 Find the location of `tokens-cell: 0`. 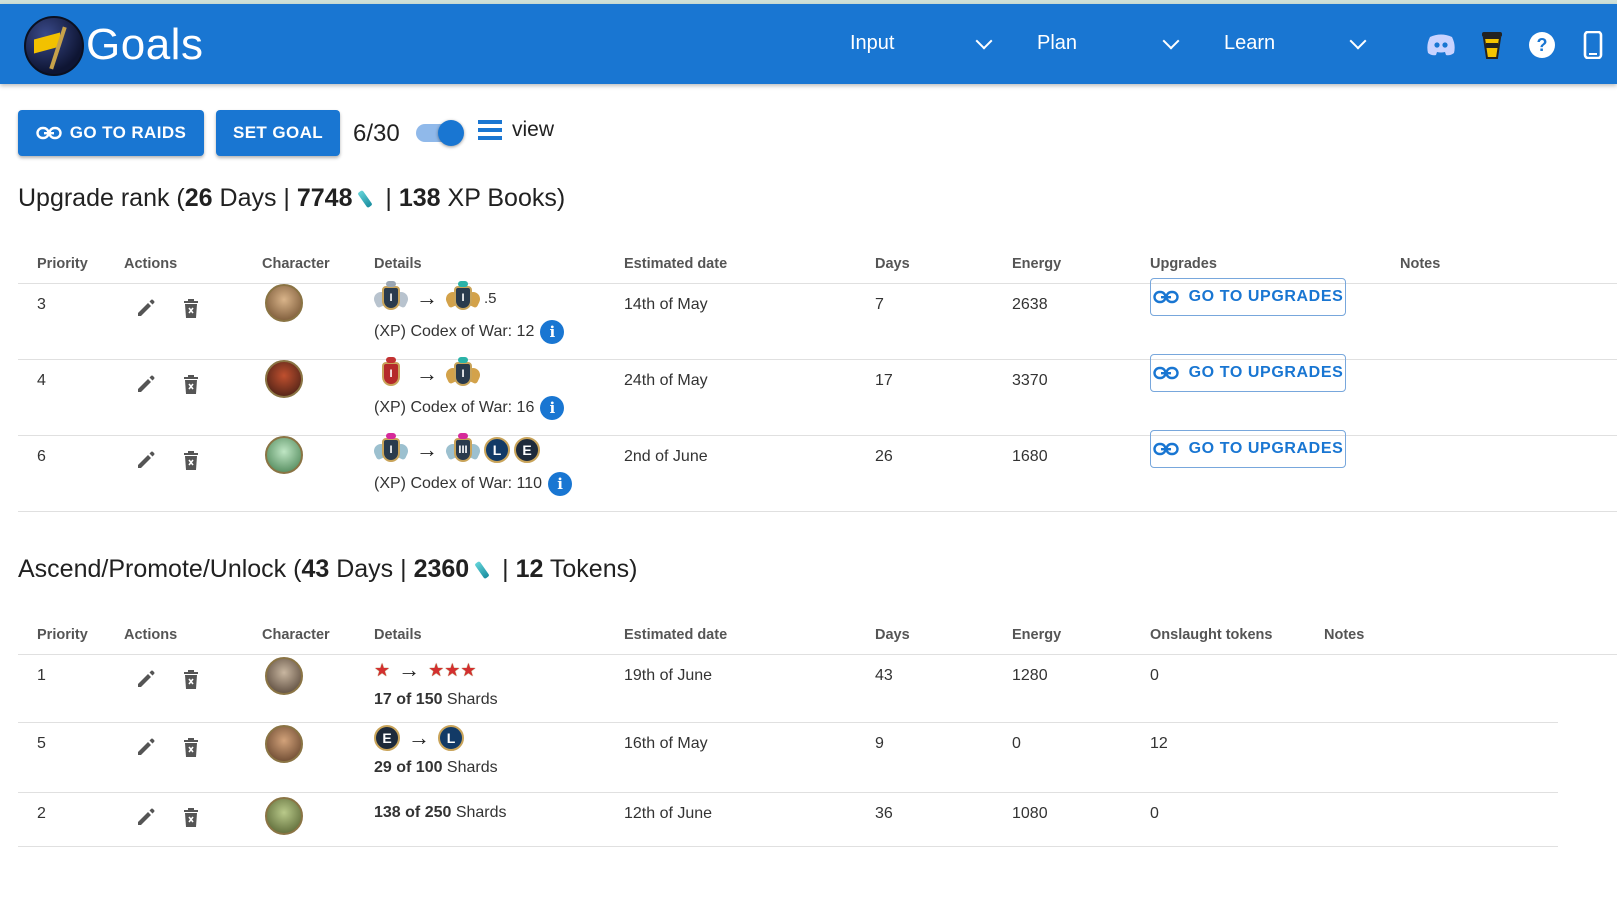

tokens-cell: 0 is located at coordinates (1154, 675).